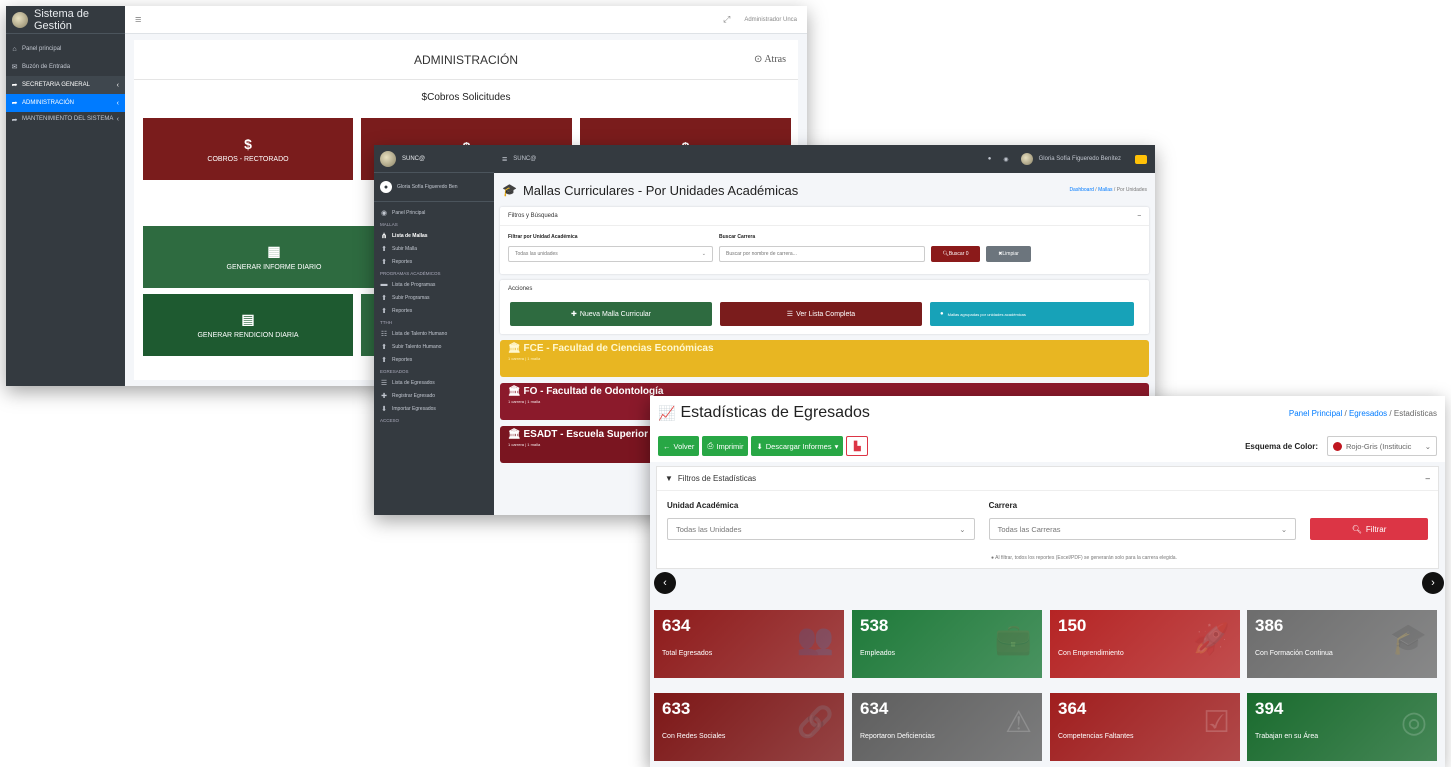 This screenshot has width=1451, height=767. What do you see at coordinates (717, 478) in the screenshot?
I see `filters-title: Filtros de Estadísticas` at bounding box center [717, 478].